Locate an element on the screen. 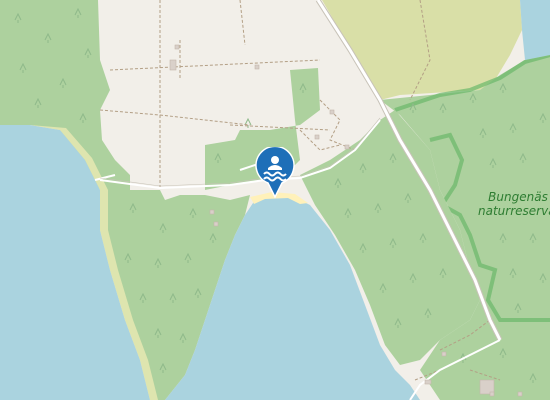 This screenshot has height=400, width=550. reserve-label-line1: Bungenäs is located at coordinates (518, 197).